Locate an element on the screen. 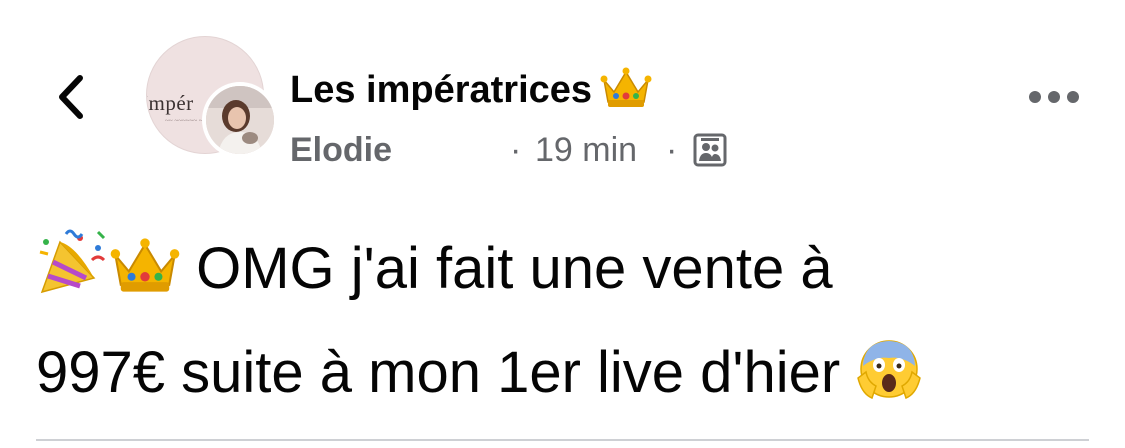 This screenshot has height=448, width=1125. back-button is located at coordinates (72, 97).